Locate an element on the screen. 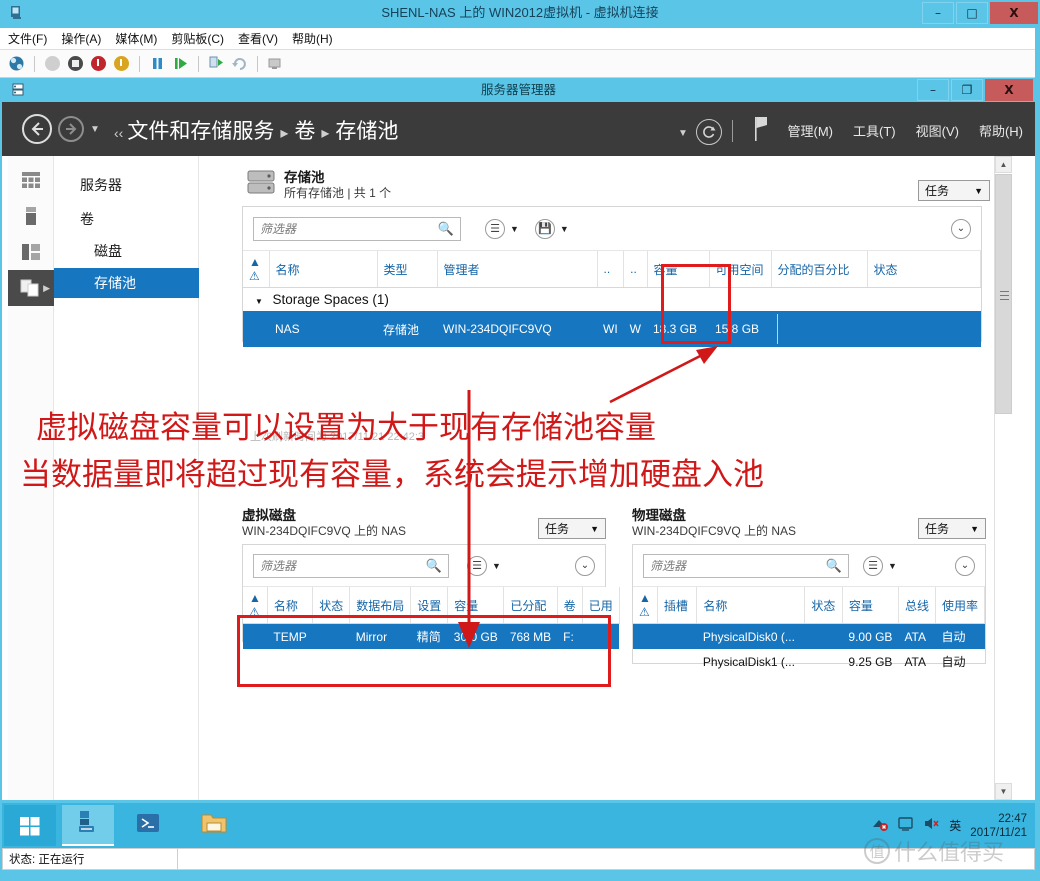 The image size is (1040, 881). sidebar-item-disks: 磁盘 is located at coordinates (126, 251).